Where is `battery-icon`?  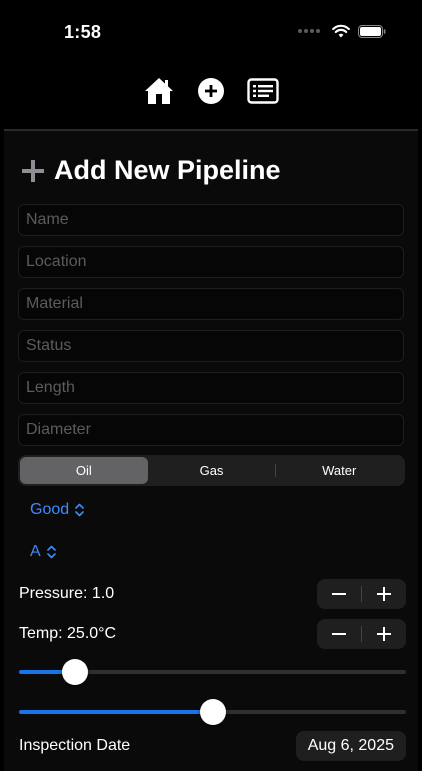
battery-icon is located at coordinates (372, 31).